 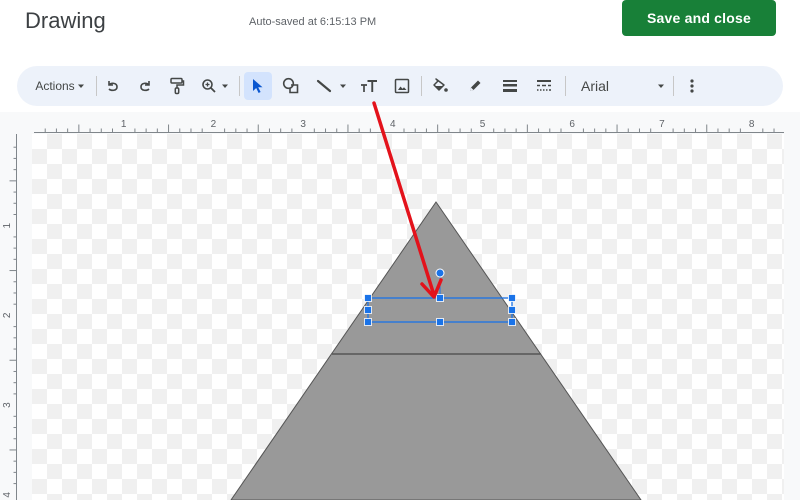 I want to click on ruler-label: 8, so click(x=752, y=124).